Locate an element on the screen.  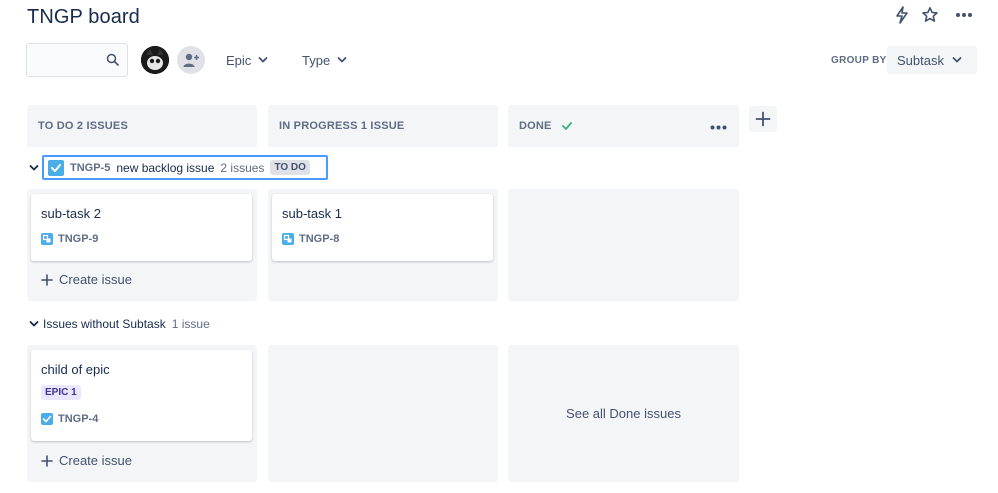
column-title: DONE is located at coordinates (535, 126).